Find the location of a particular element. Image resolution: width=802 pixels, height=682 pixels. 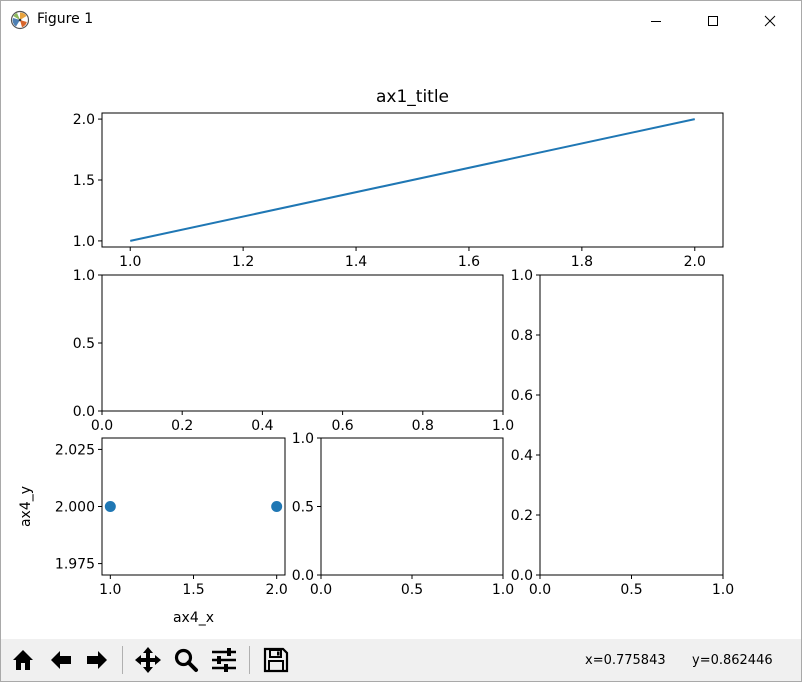

ax2-xtick-label: 0.0 is located at coordinates (102, 426).